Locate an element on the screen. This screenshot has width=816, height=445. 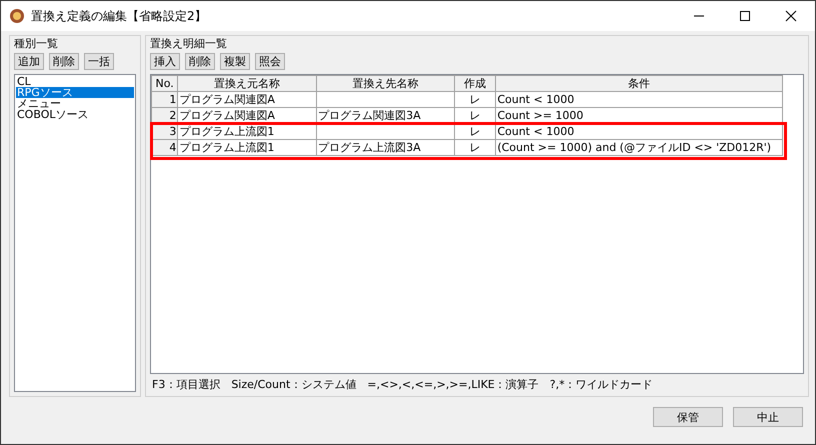
toolbar-button: 複製 is located at coordinates (235, 61).